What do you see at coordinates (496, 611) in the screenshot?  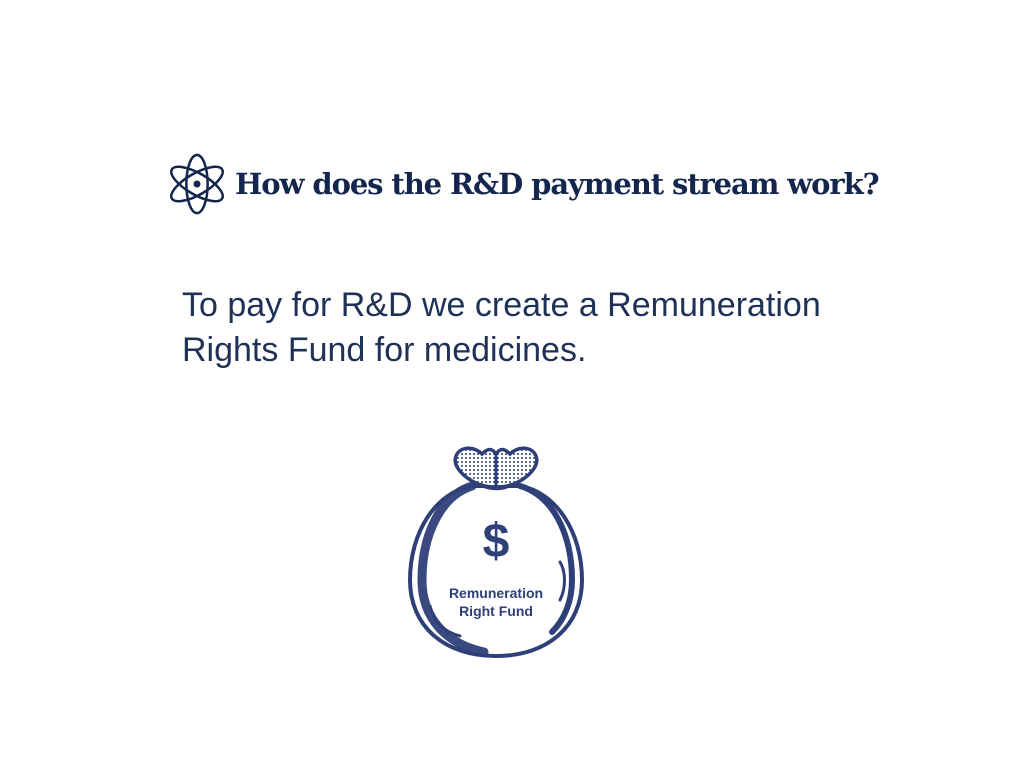 I see `bag-label-line-2: Right Fund` at bounding box center [496, 611].